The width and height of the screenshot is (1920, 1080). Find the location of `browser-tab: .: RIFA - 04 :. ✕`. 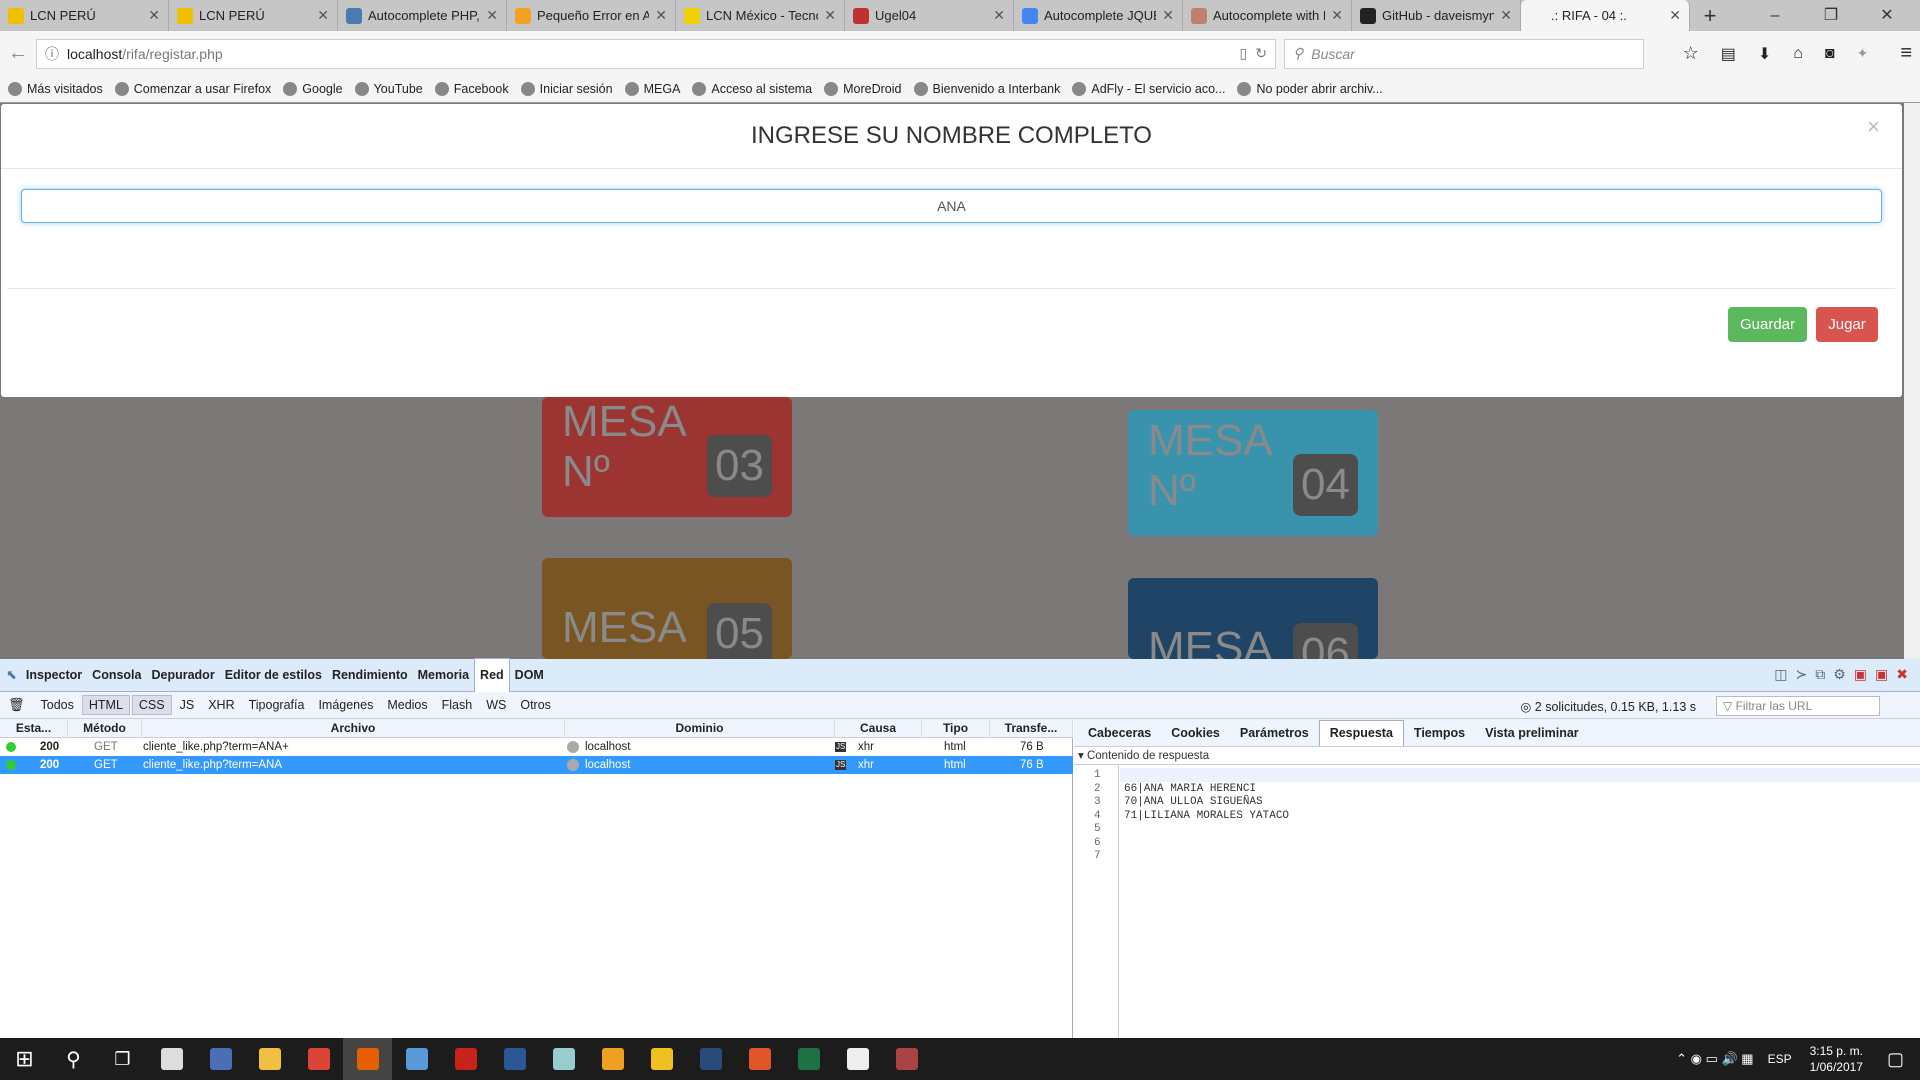

browser-tab: .: RIFA - 04 :. ✕ is located at coordinates (1605, 15).